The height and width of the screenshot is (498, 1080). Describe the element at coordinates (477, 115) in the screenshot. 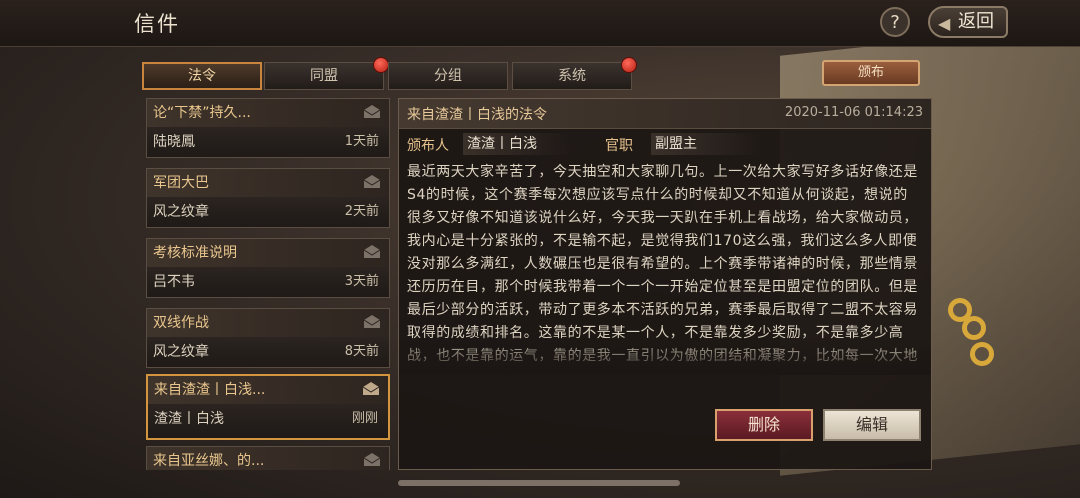

I see `detail-title: 来自渣渣丨白浅的法令` at that location.